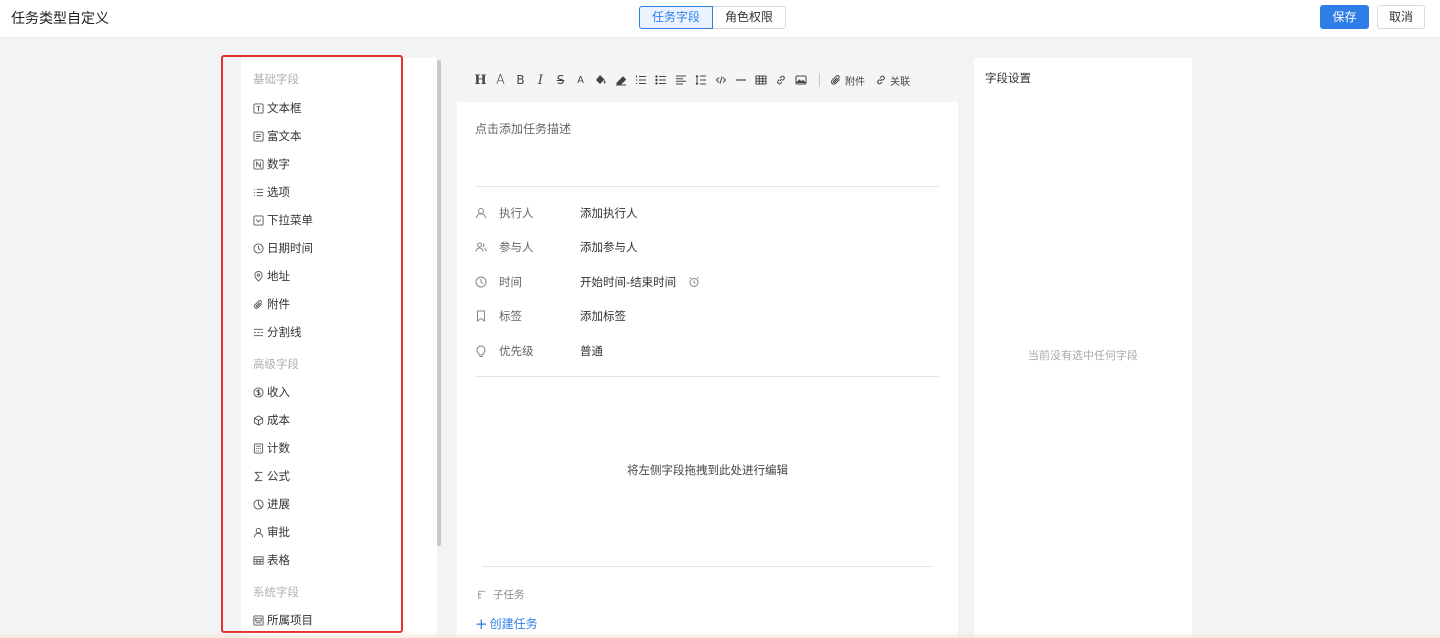 The height and width of the screenshot is (638, 1440). What do you see at coordinates (847, 80) in the screenshot?
I see `attachment-button: 附件` at bounding box center [847, 80].